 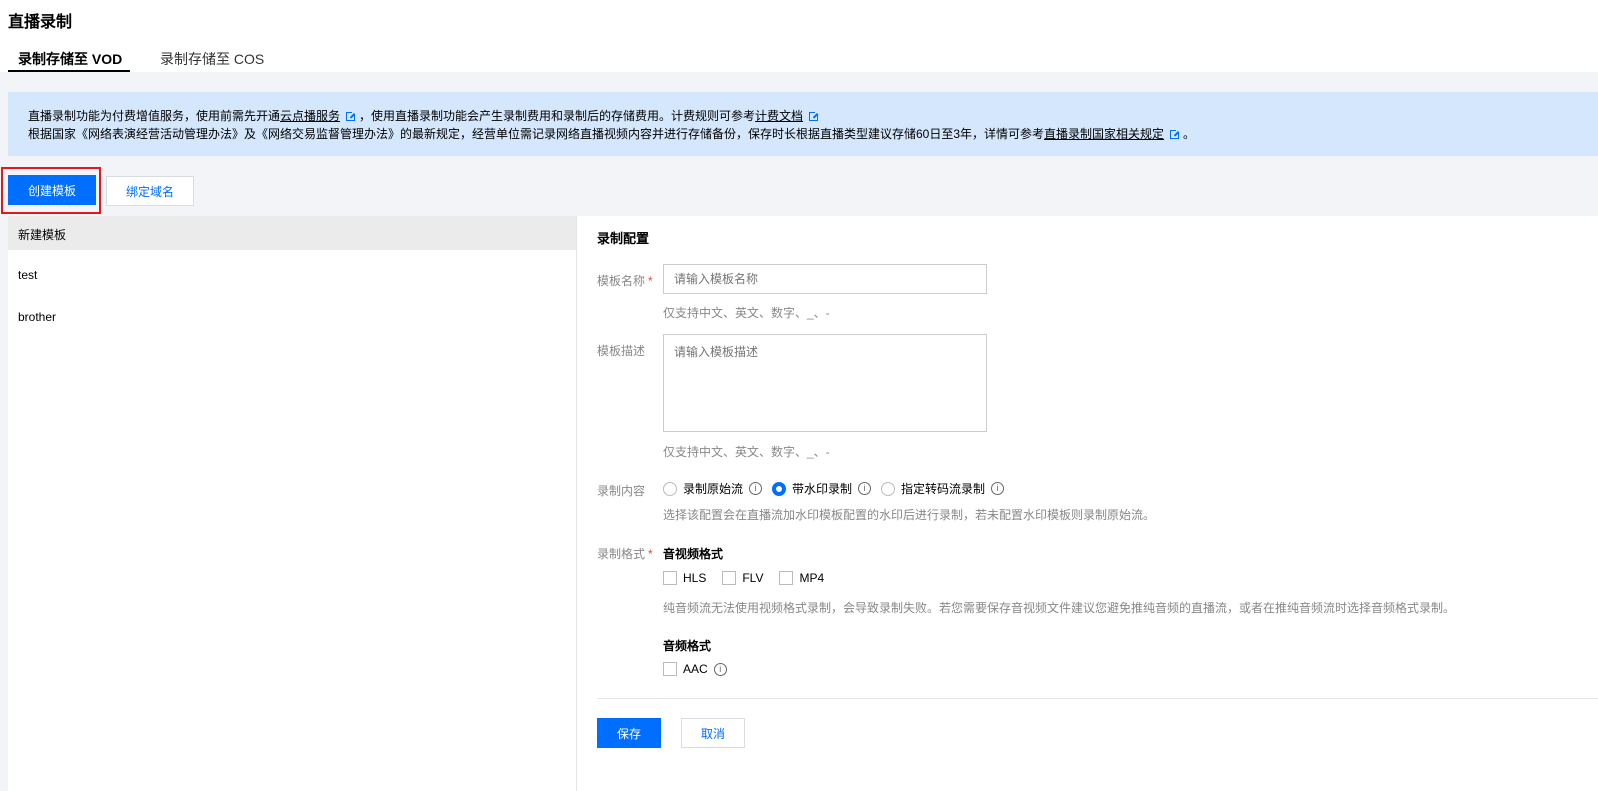 I want to click on record-format-label: 录制格式 *, so click(x=625, y=554).